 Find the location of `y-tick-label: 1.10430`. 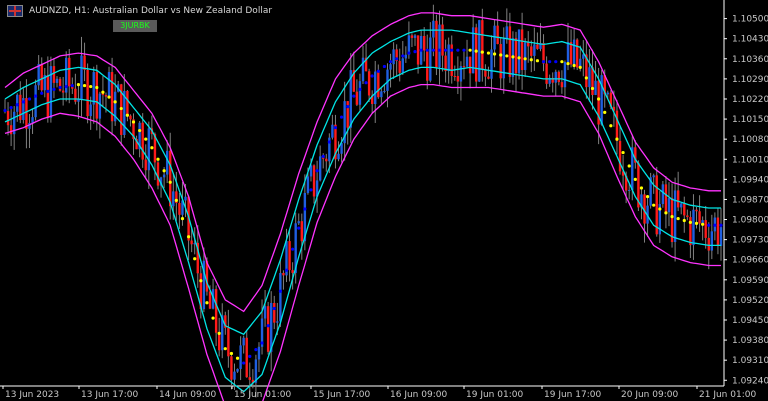

y-tick-label: 1.10430 is located at coordinates (750, 40).